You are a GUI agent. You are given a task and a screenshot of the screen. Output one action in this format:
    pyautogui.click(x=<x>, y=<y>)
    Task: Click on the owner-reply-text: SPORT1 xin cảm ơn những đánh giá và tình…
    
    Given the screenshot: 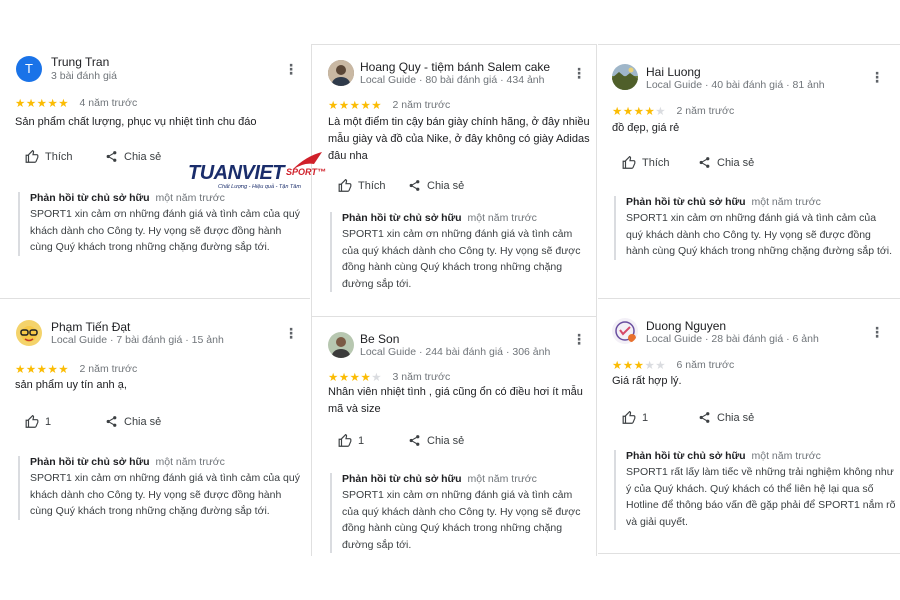 What is the action you would take?
    pyautogui.click(x=461, y=259)
    